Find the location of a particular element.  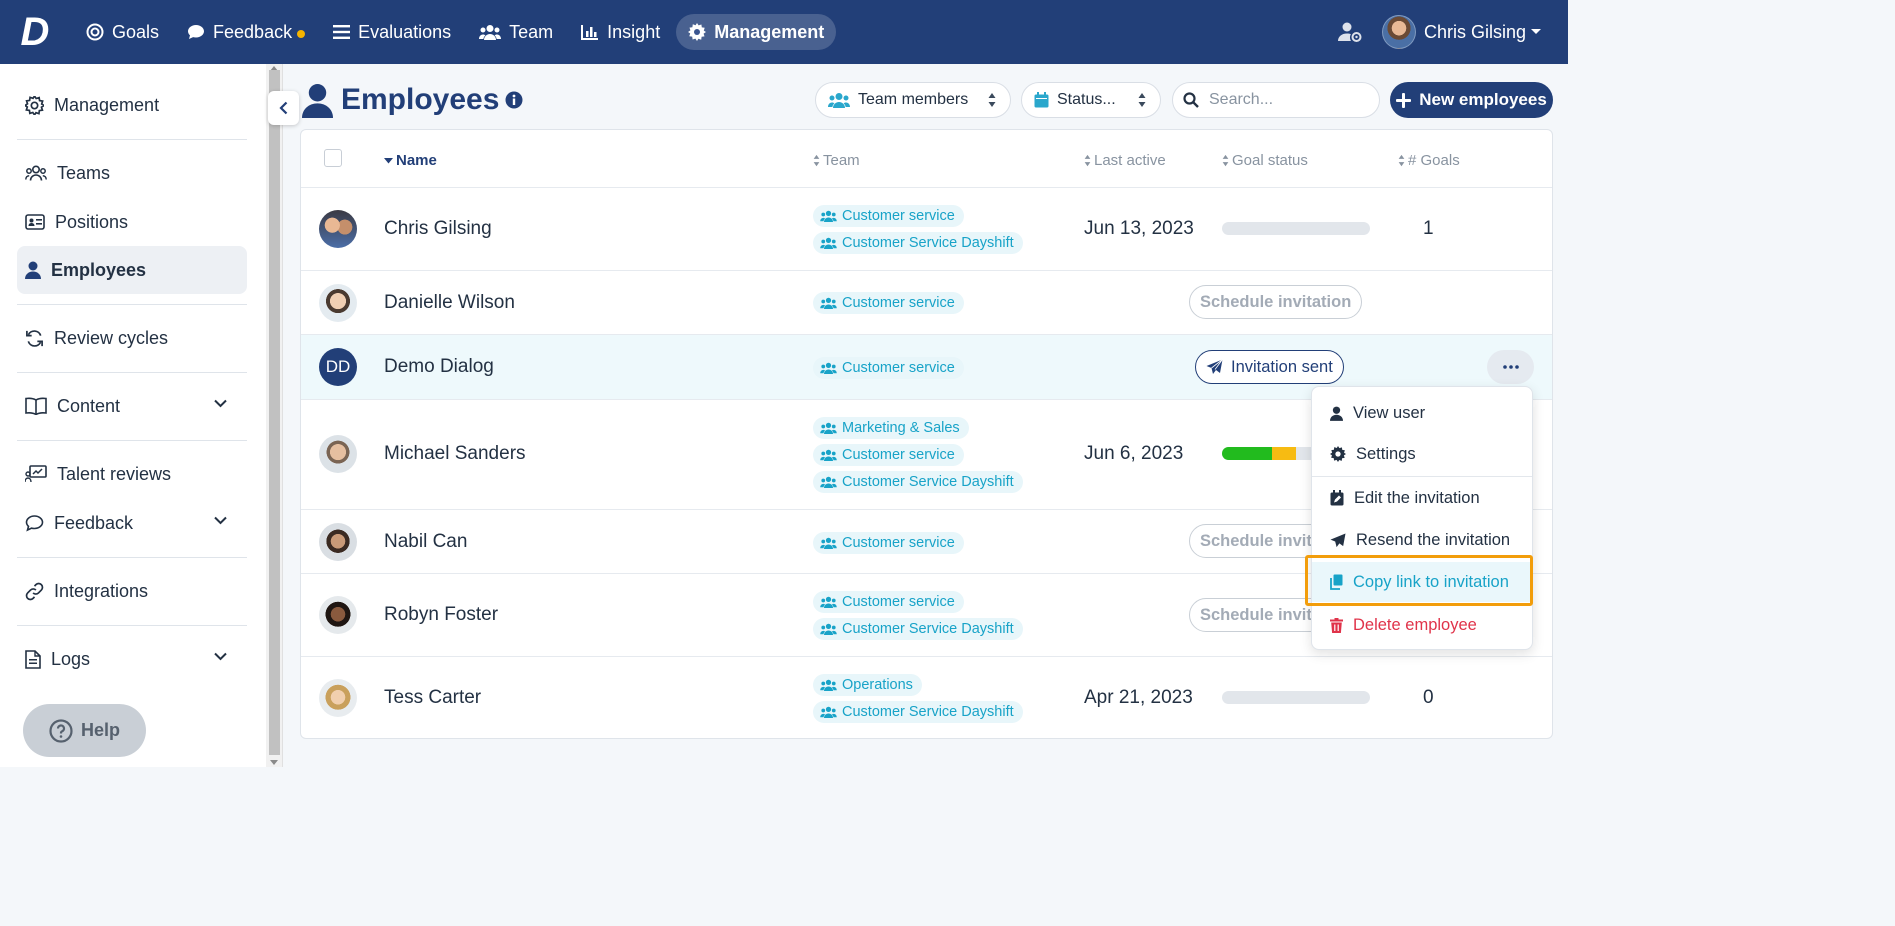

sidebar-item-content: Content is located at coordinates (132, 406).